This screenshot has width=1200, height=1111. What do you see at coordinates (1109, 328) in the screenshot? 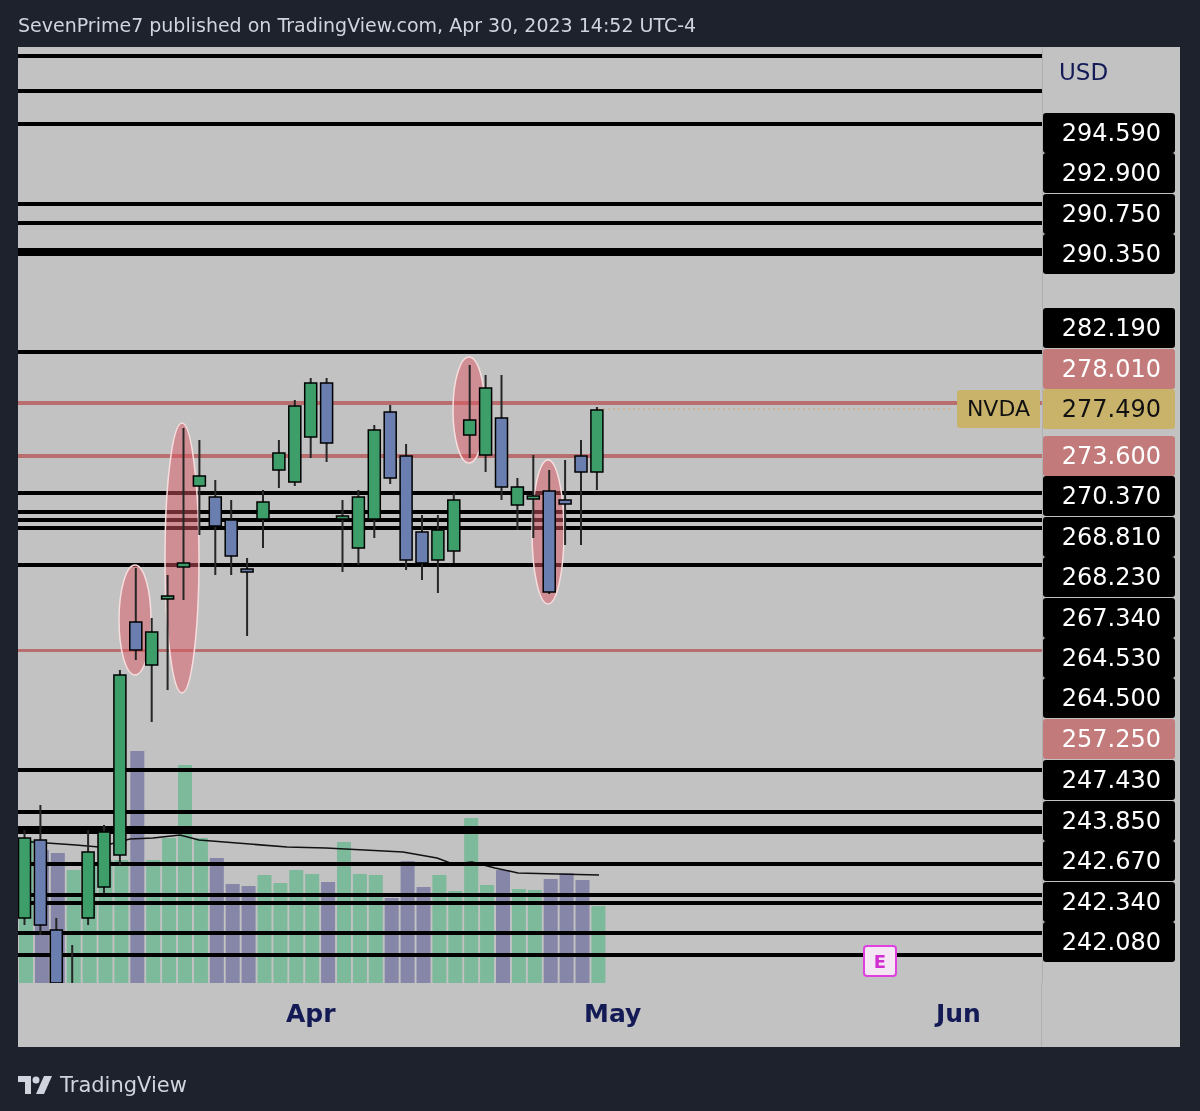
I see `price-label: 282.190` at bounding box center [1109, 328].